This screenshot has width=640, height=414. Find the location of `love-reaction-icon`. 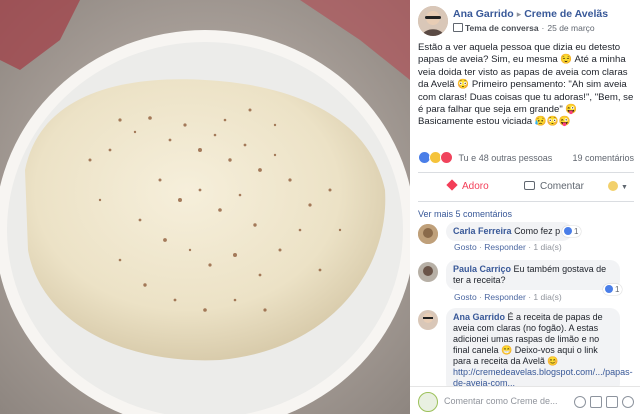

love-reaction-icon is located at coordinates (446, 157).